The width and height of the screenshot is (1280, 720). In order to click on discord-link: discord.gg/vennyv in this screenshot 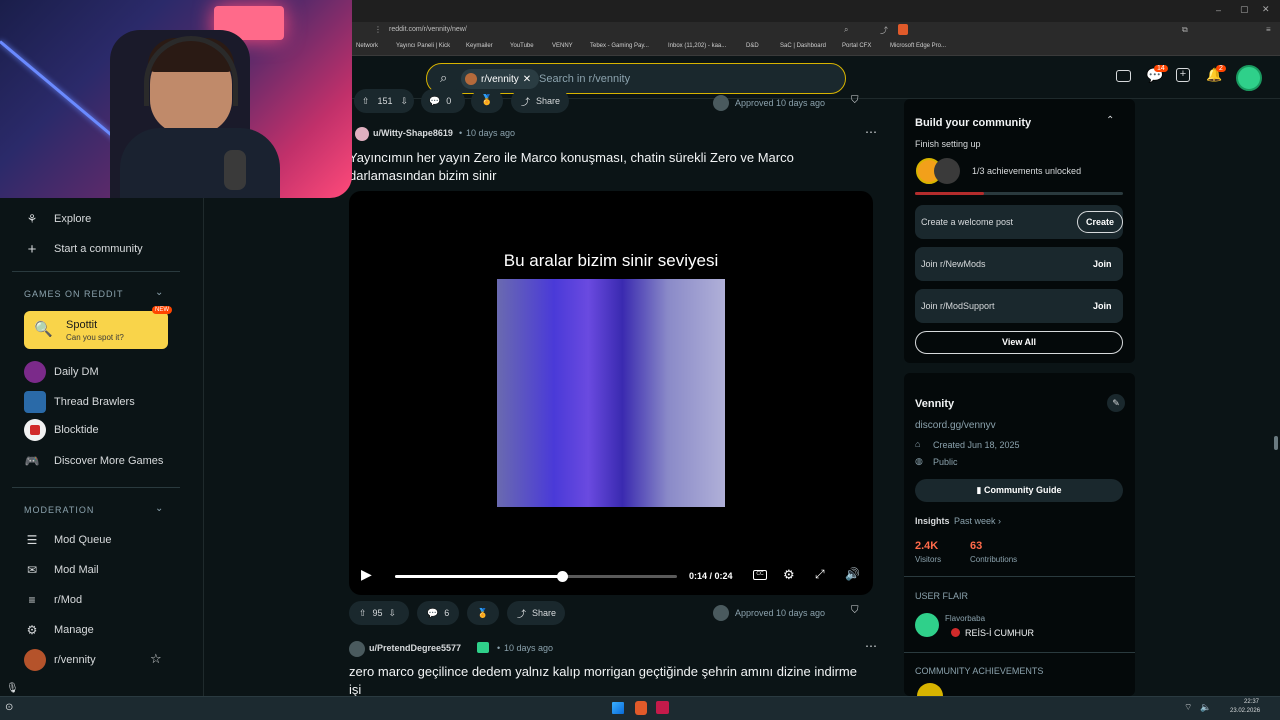, I will do `click(955, 425)`.